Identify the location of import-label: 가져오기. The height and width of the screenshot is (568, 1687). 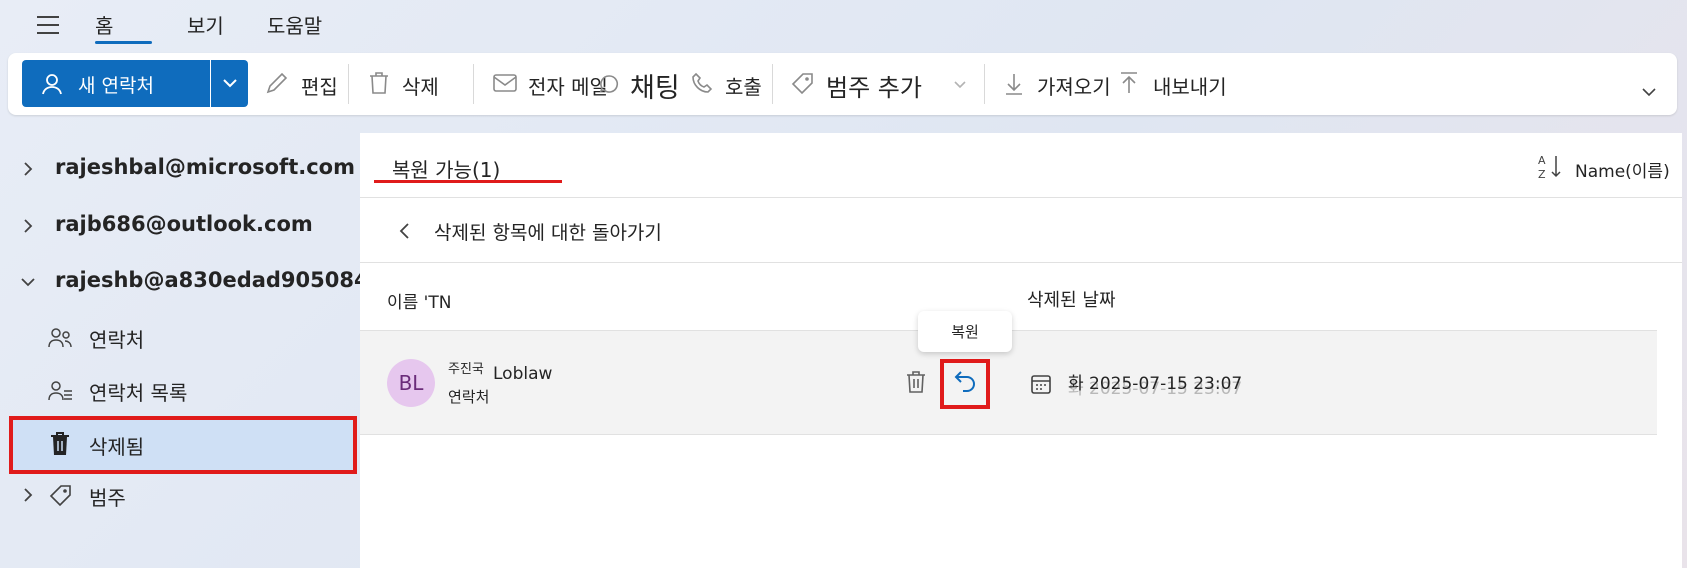
(1074, 87).